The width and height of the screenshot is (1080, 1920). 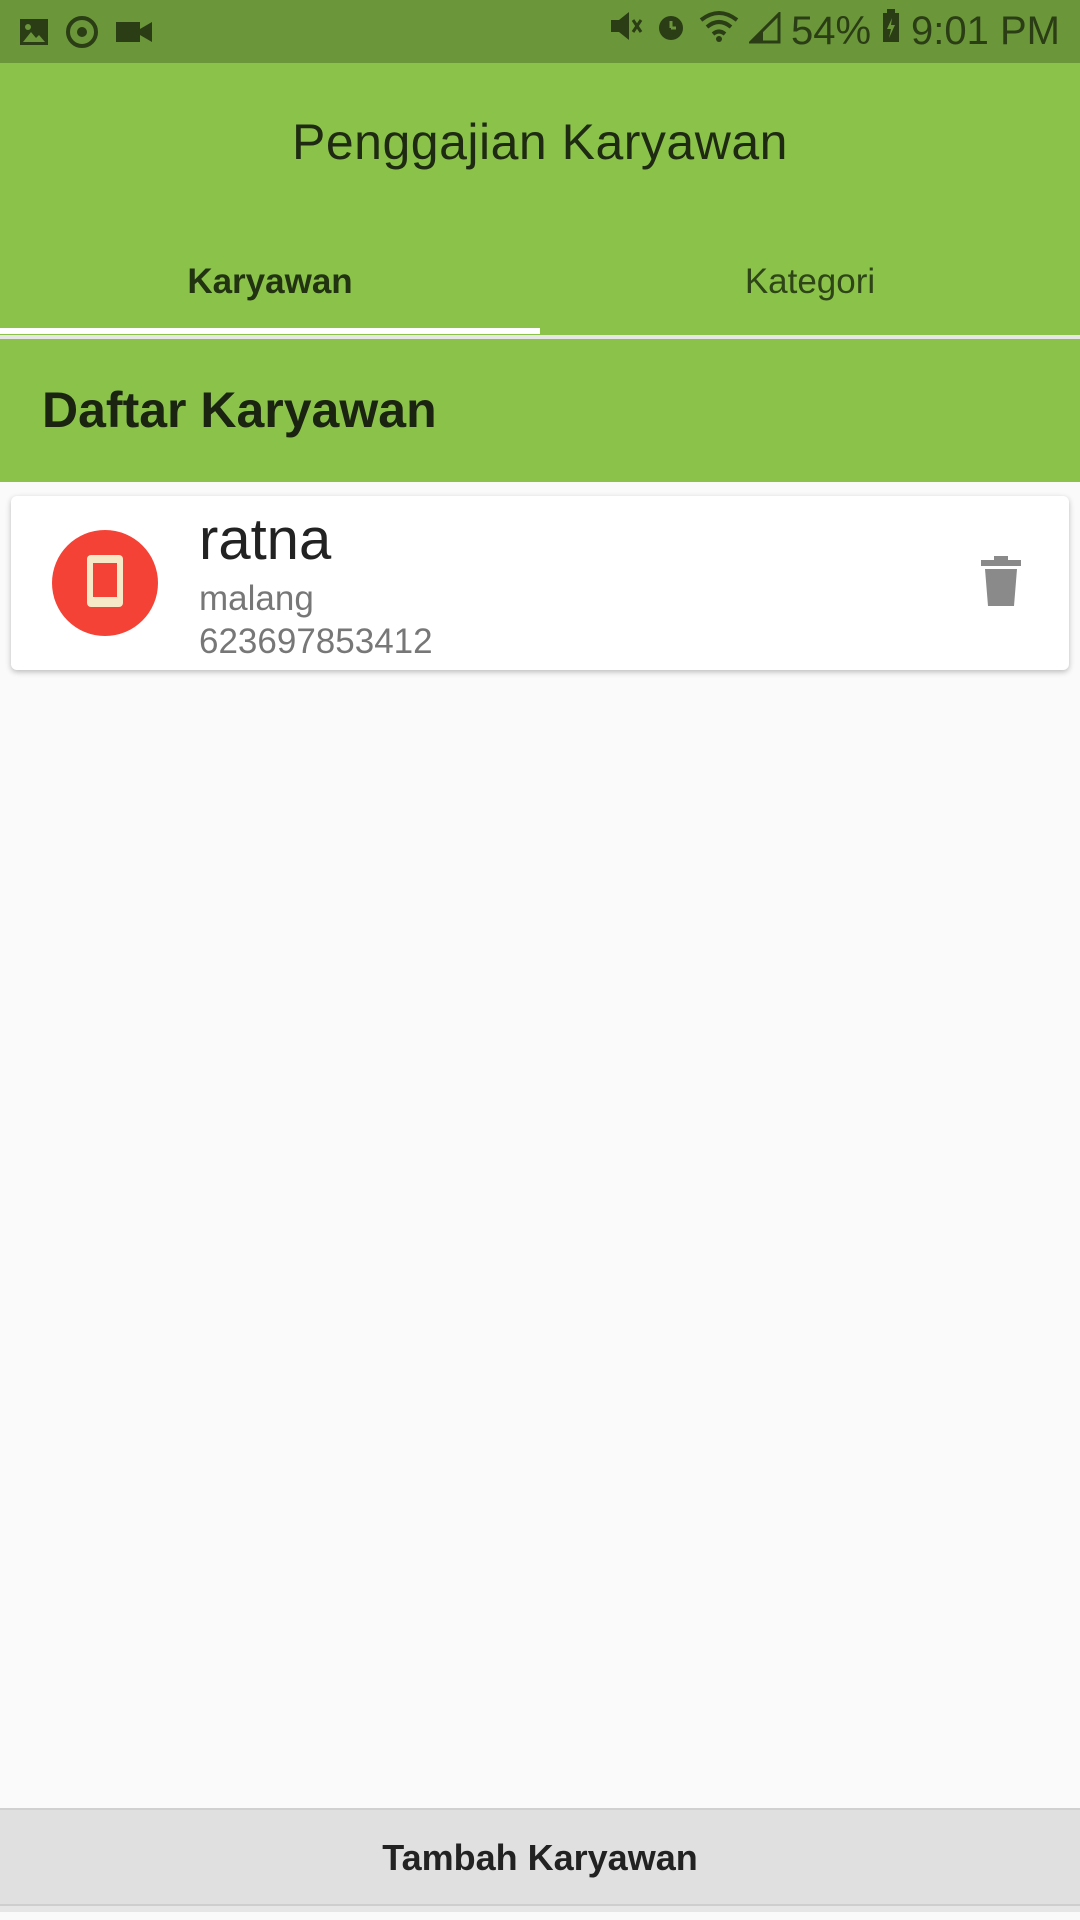 What do you see at coordinates (540, 1857) in the screenshot?
I see `add-employee-button: Tambah Karyawan` at bounding box center [540, 1857].